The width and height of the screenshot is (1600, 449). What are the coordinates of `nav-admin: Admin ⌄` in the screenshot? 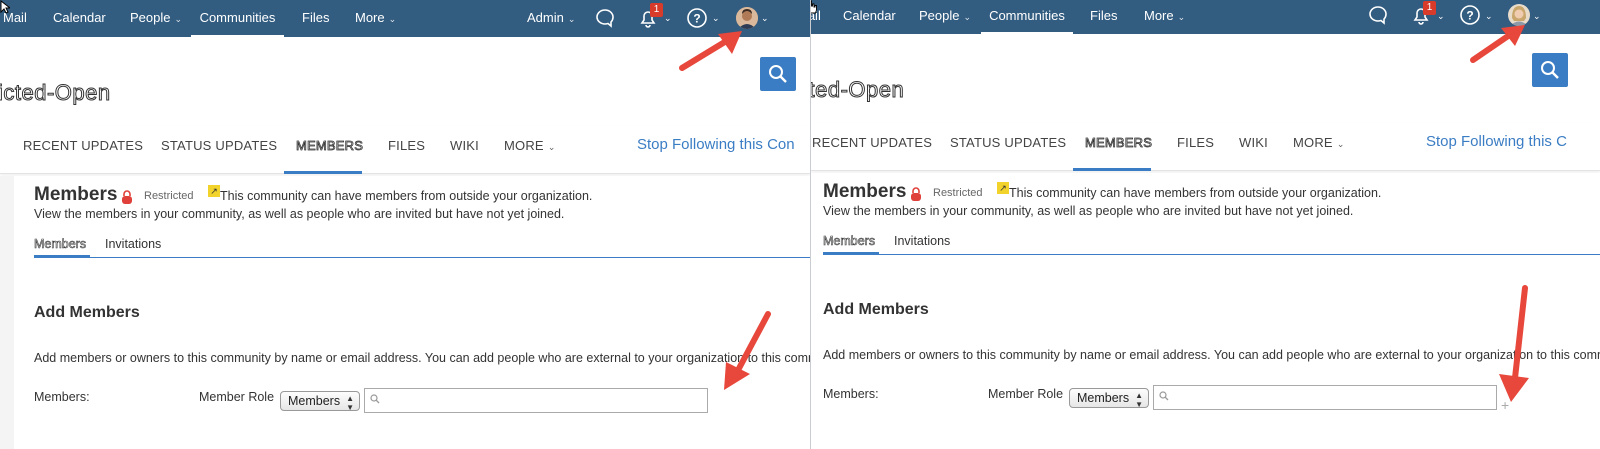 It's located at (551, 18).